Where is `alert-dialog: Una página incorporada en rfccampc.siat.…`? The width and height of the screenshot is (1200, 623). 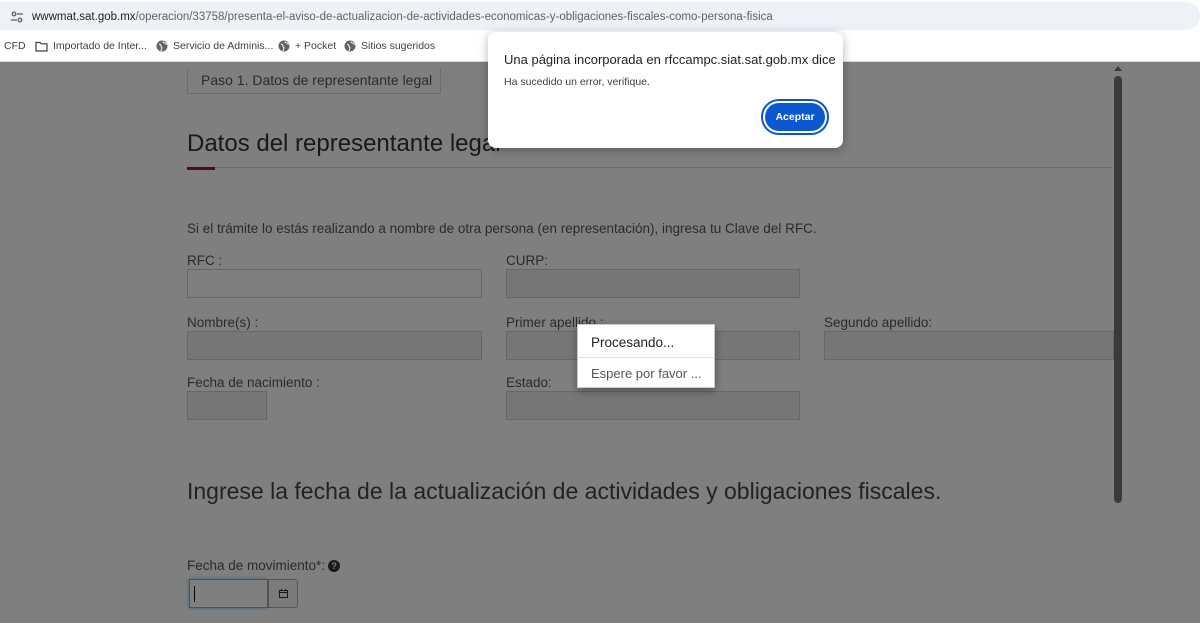 alert-dialog: Una página incorporada en rfccampc.siat.… is located at coordinates (665, 90).